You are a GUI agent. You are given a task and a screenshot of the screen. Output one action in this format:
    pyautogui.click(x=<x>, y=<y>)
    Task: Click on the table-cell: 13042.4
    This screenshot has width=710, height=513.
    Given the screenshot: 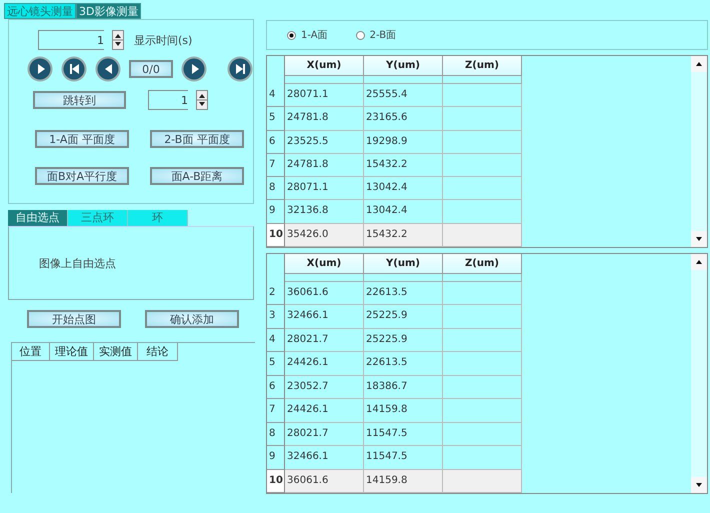 What is the action you would take?
    pyautogui.click(x=403, y=188)
    